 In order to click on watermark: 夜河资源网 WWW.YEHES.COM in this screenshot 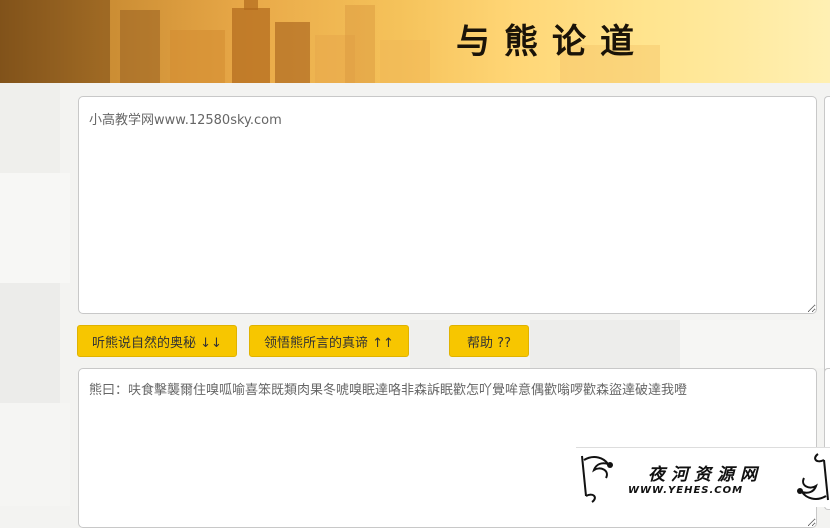, I will do `click(703, 477)`.